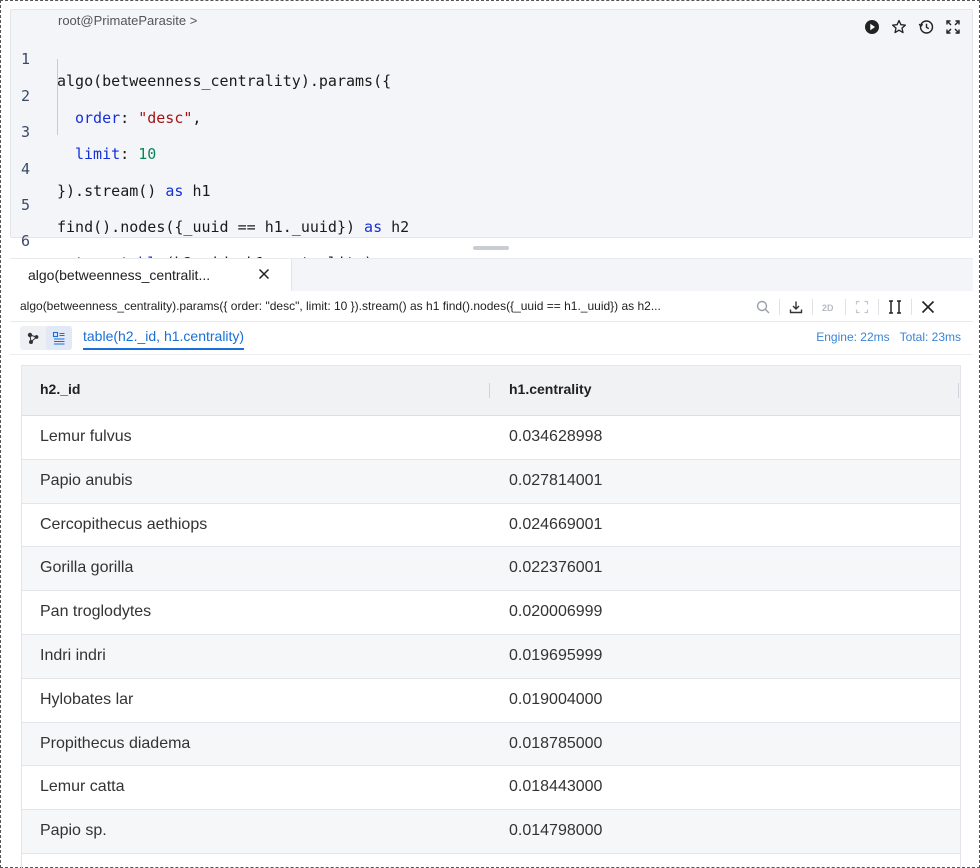 The width and height of the screenshot is (980, 868). Describe the element at coordinates (124, 524) in the screenshot. I see `cell-id: Cercopithecus aethiops` at that location.